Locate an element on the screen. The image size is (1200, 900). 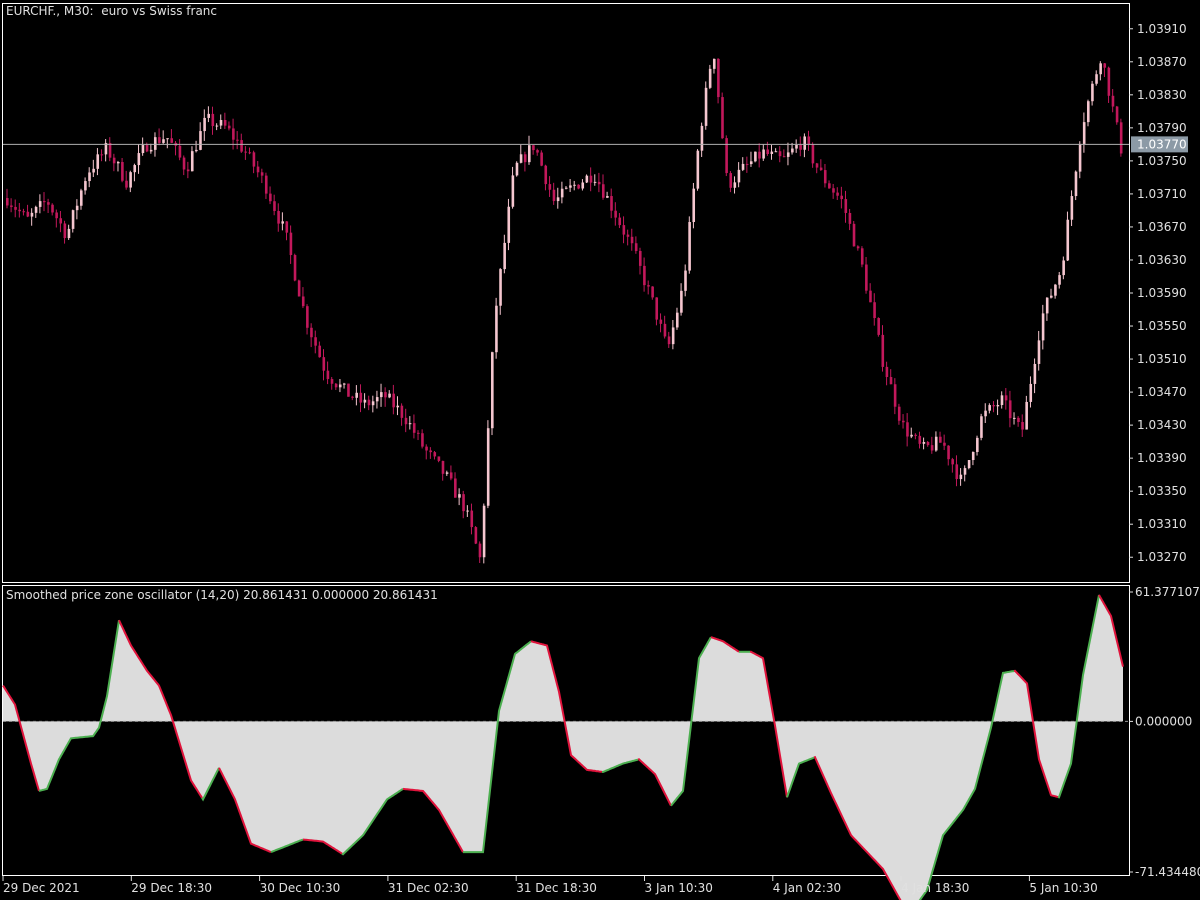
price-tick-label: 1.03470 is located at coordinates (1162, 392).